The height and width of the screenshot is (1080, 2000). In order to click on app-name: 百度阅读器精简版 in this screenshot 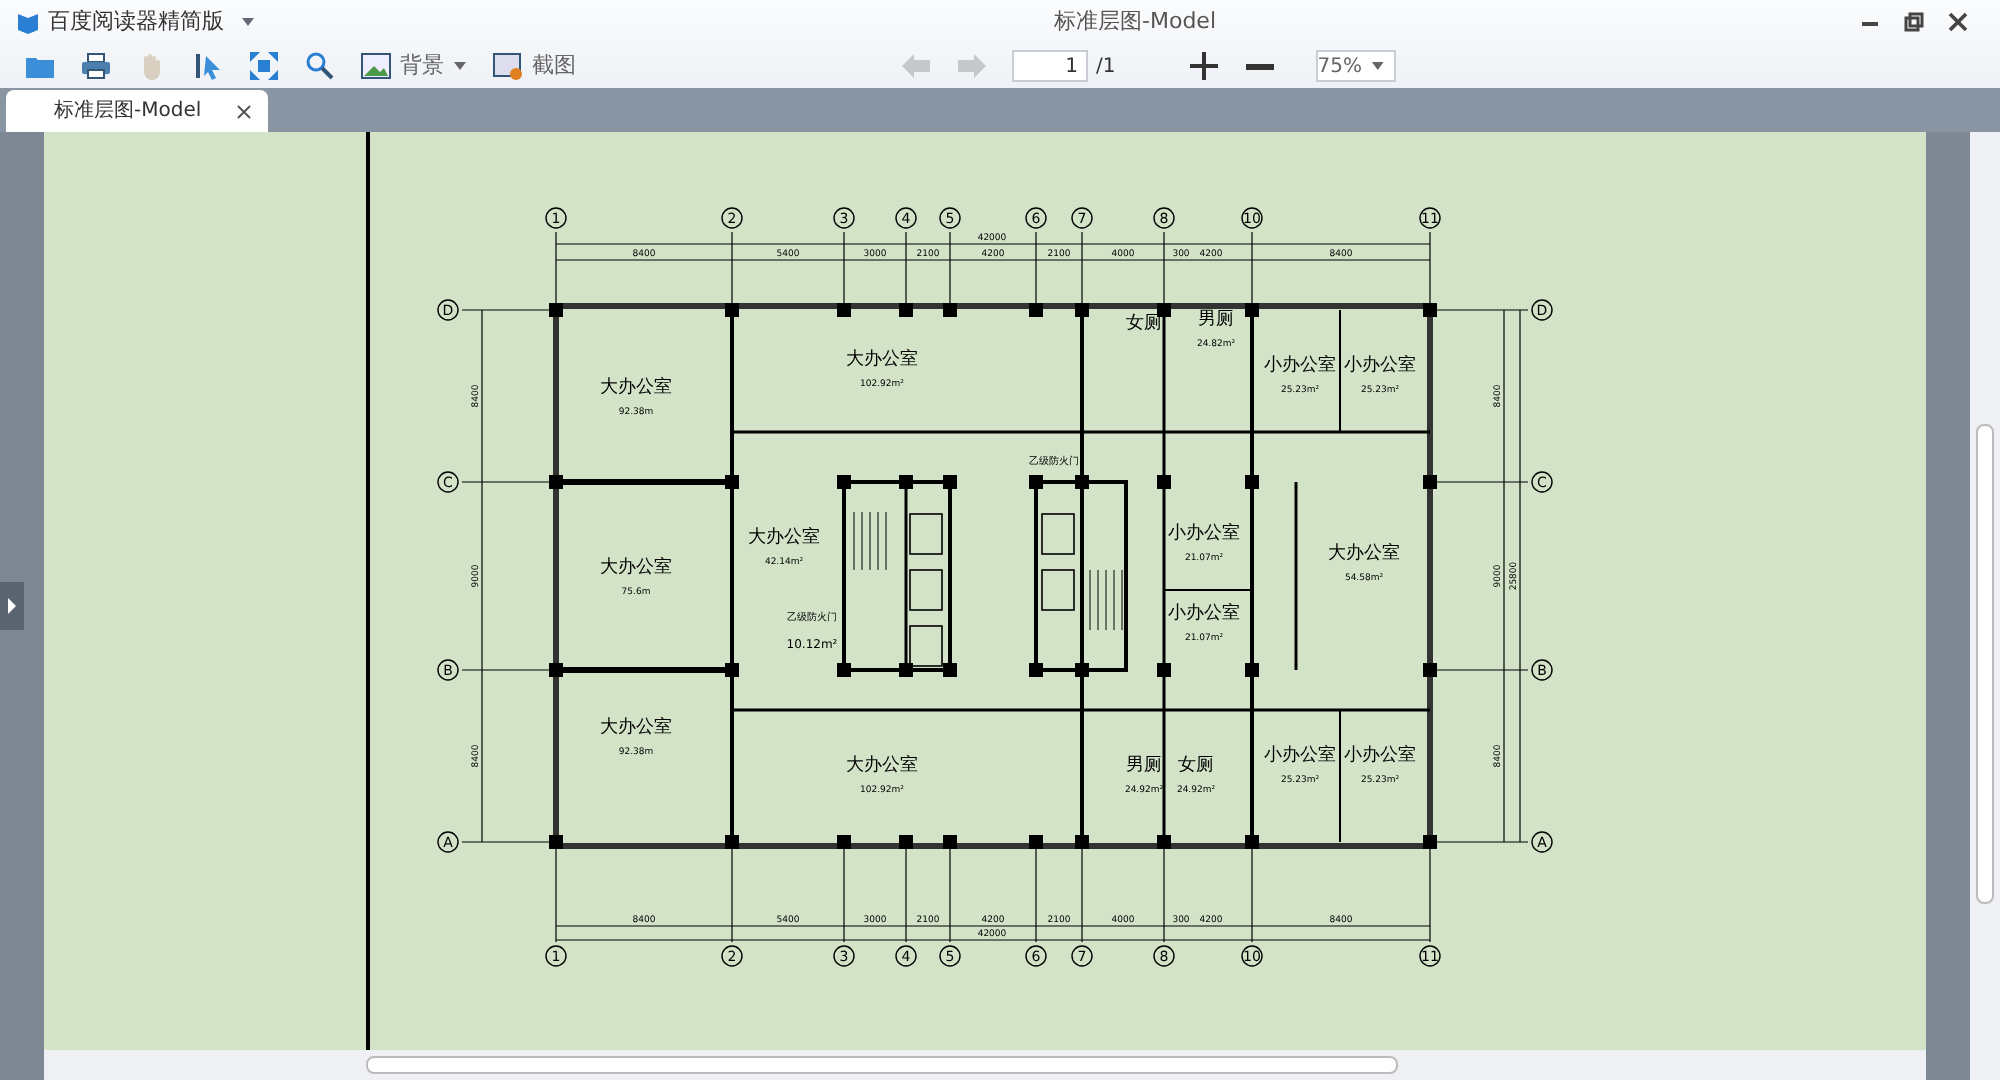, I will do `click(136, 21)`.